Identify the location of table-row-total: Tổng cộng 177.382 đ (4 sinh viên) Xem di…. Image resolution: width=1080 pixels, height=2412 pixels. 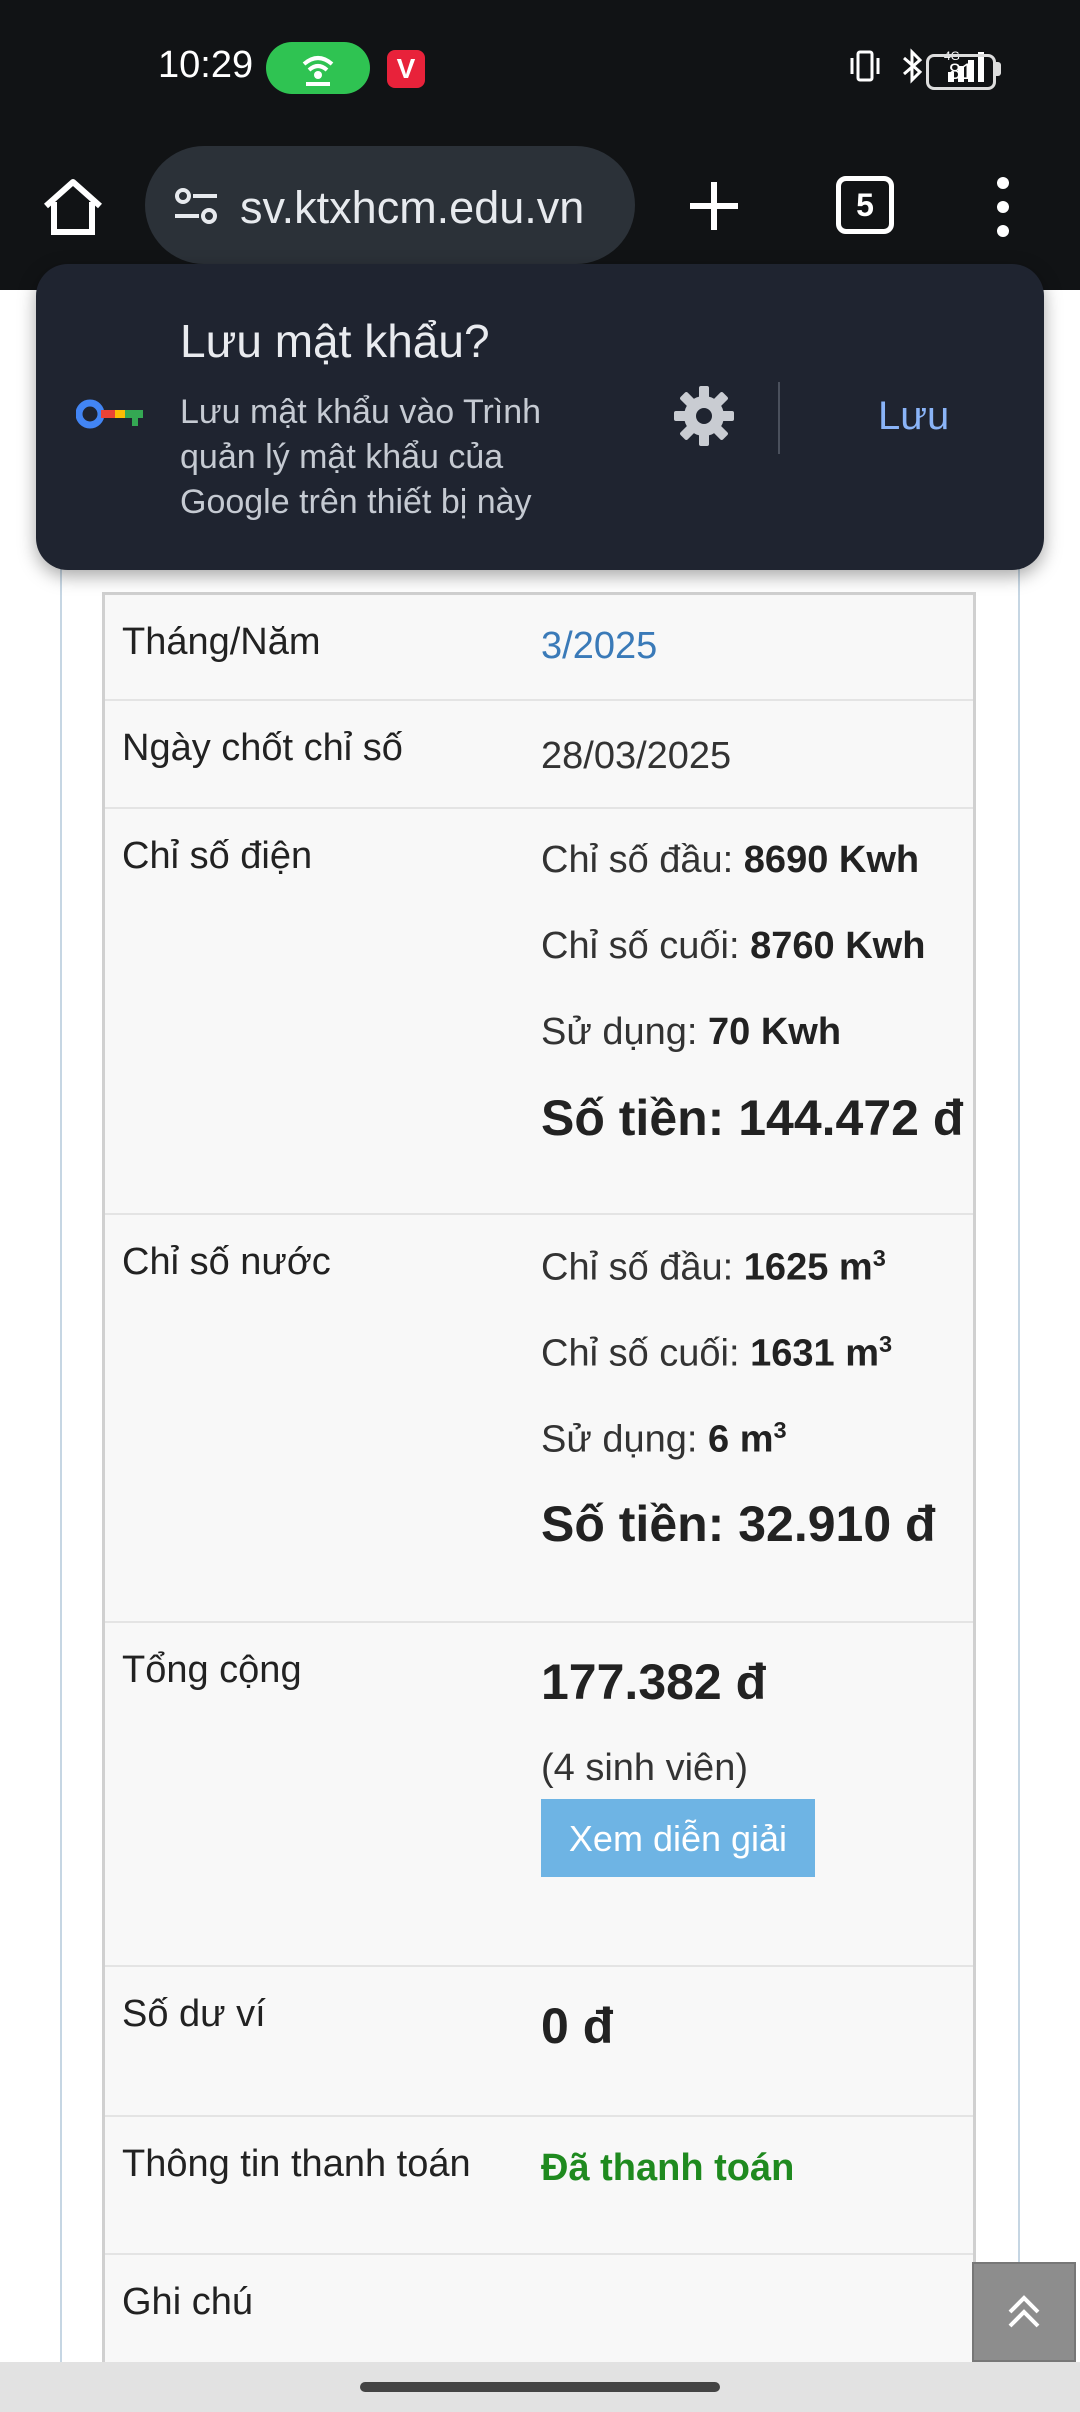
(539, 1795).